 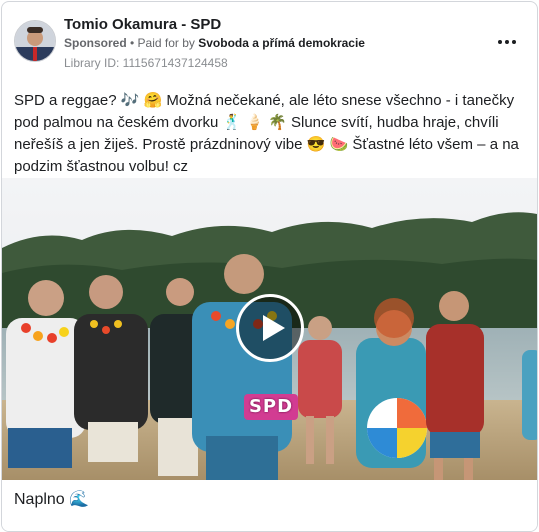 I want to click on more-horizontal-icon, so click(x=500, y=42).